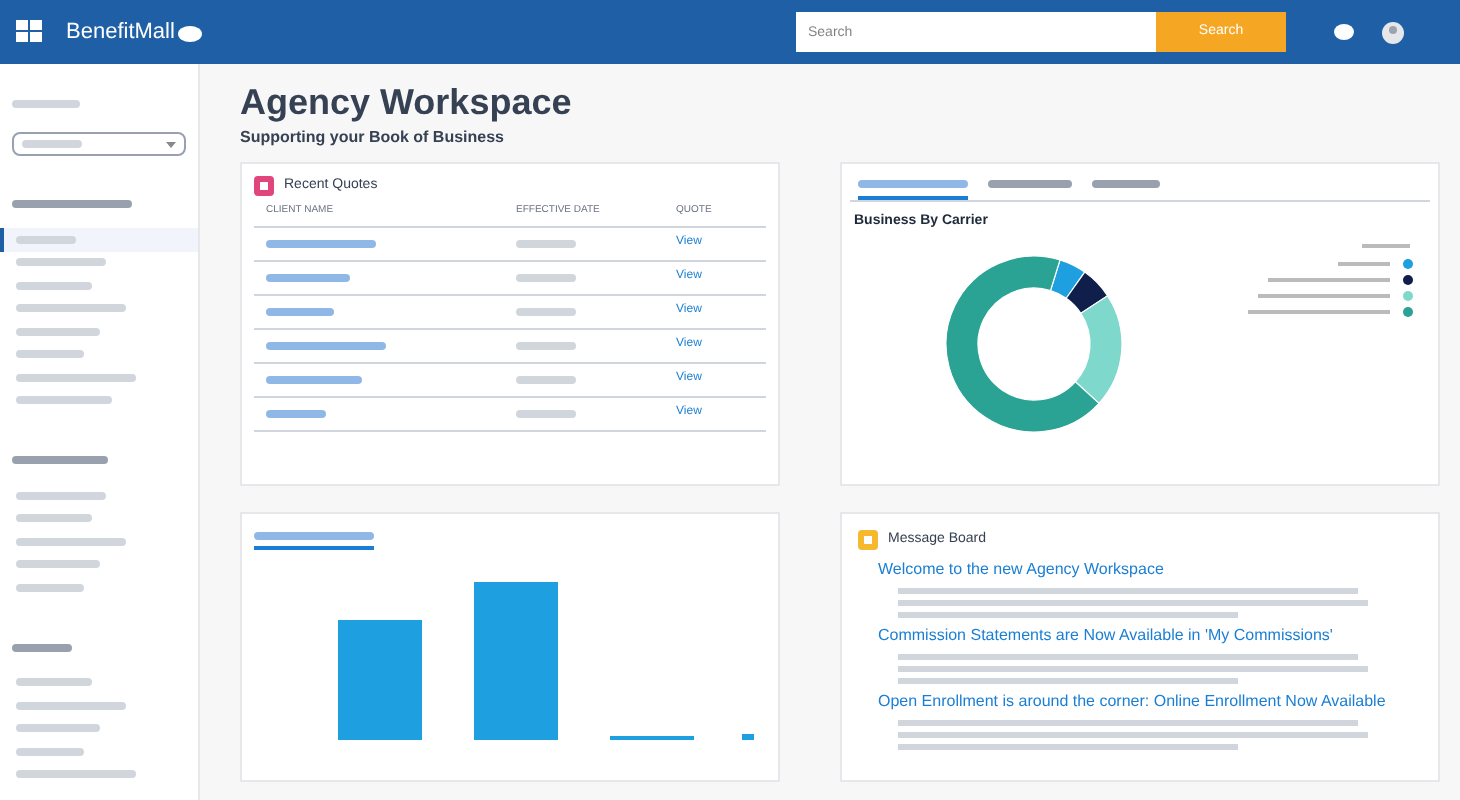 The width and height of the screenshot is (1460, 800). Describe the element at coordinates (120, 32) in the screenshot. I see `logo: BenefitMall` at that location.